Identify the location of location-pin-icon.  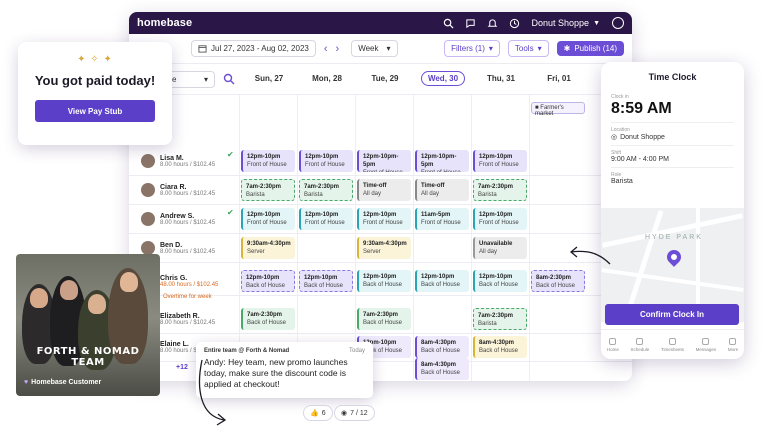
(674, 257).